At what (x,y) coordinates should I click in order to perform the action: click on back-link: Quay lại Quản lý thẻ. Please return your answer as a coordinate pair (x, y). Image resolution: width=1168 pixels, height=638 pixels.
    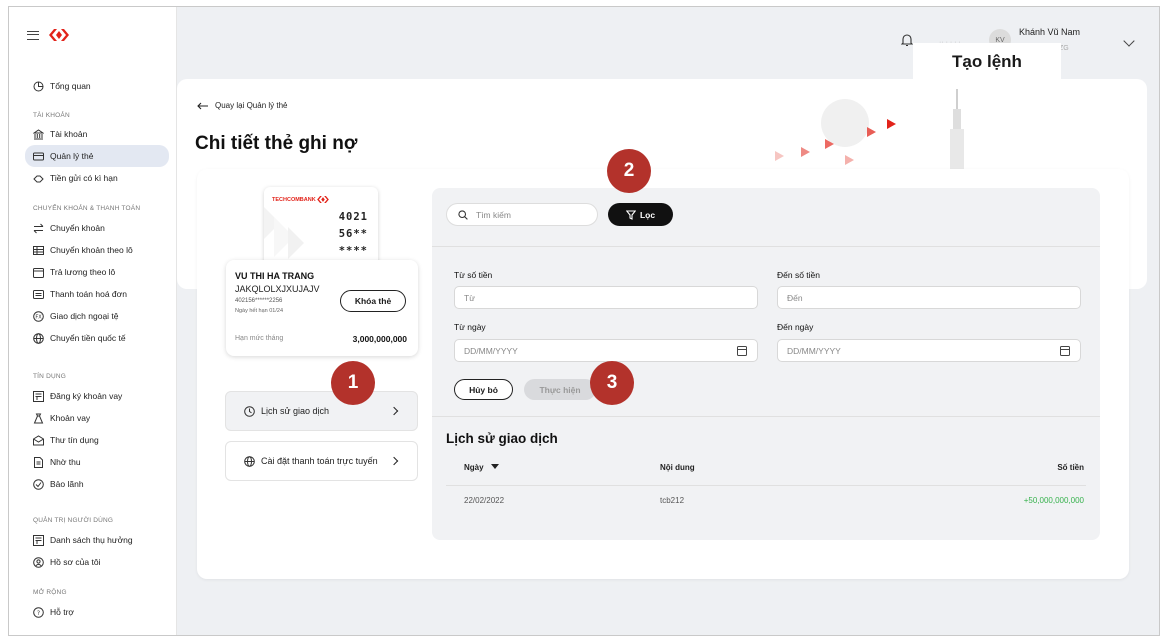
    Looking at the image, I should click on (242, 105).